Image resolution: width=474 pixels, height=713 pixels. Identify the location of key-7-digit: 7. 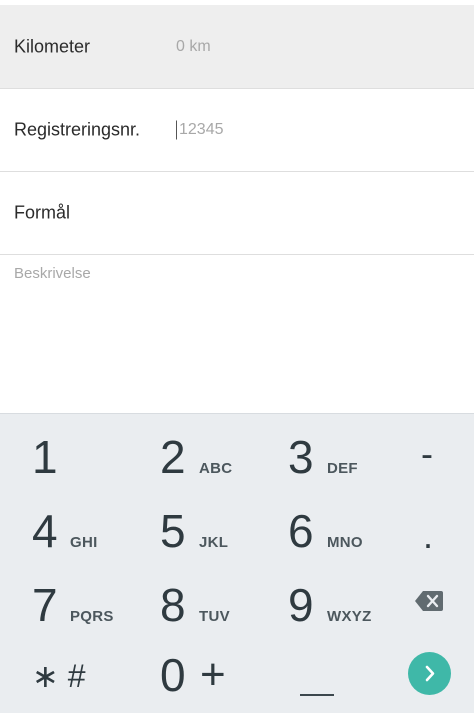
(45, 605).